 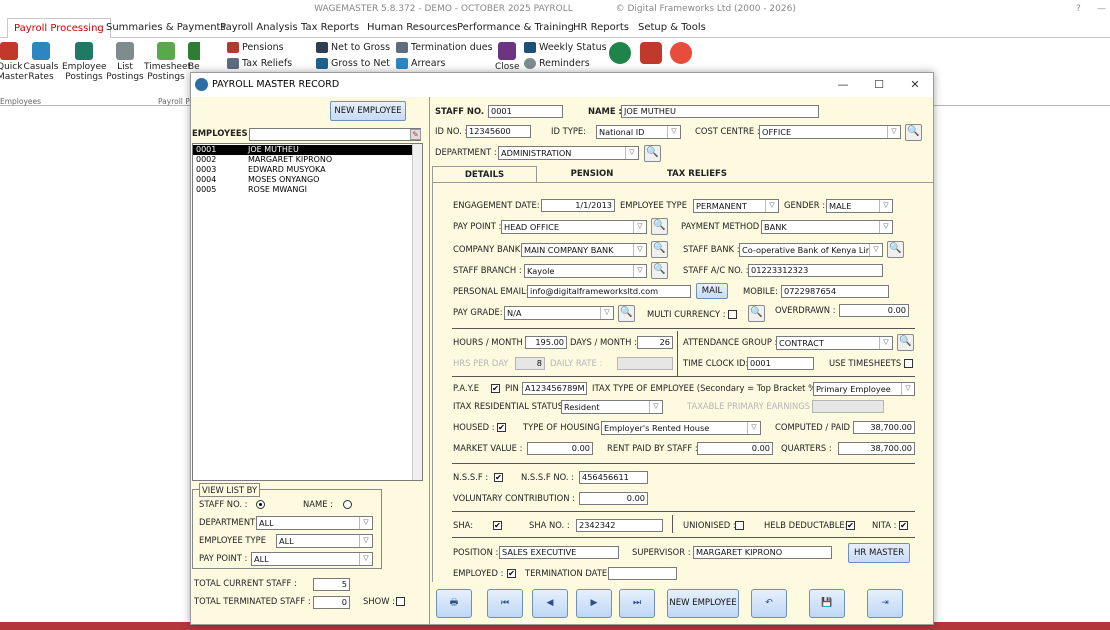 What do you see at coordinates (417, 312) in the screenshot?
I see `employee-list-scrollbar` at bounding box center [417, 312].